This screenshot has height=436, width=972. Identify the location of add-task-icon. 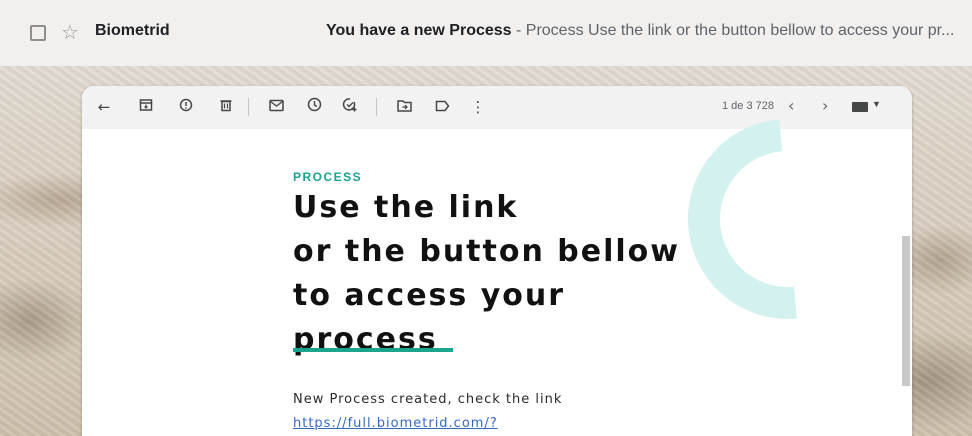
(350, 107).